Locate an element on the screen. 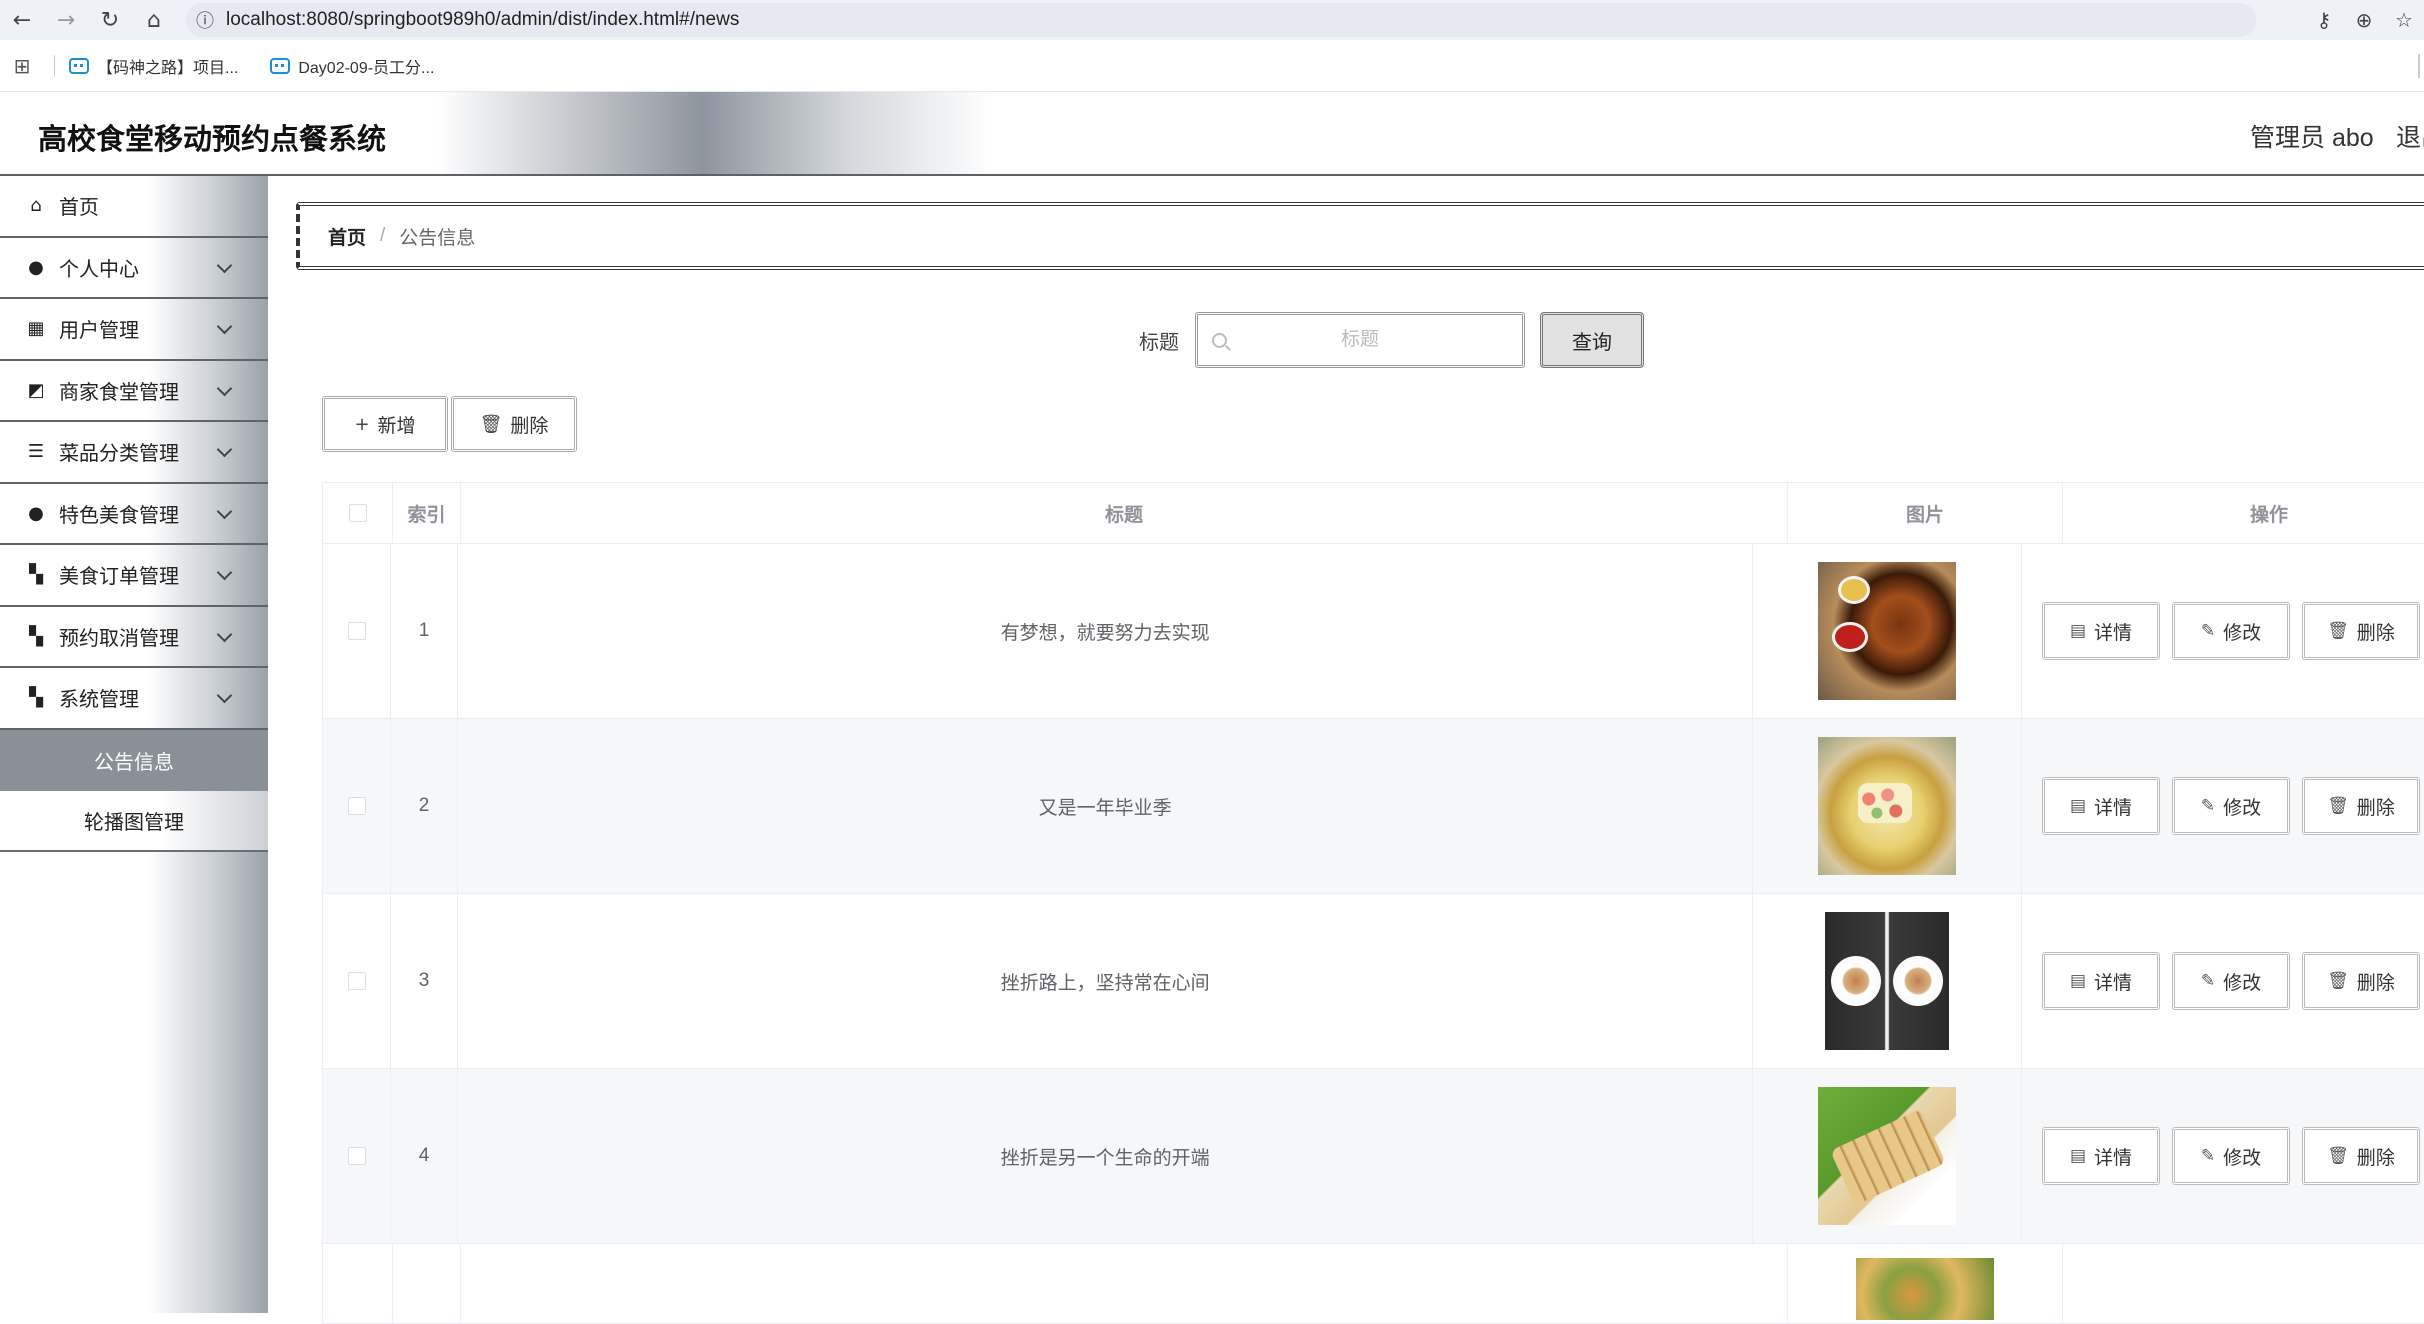 Image resolution: width=2424 pixels, height=1324 pixels. app-title: 高校食堂移动预约点餐系统 is located at coordinates (212, 140).